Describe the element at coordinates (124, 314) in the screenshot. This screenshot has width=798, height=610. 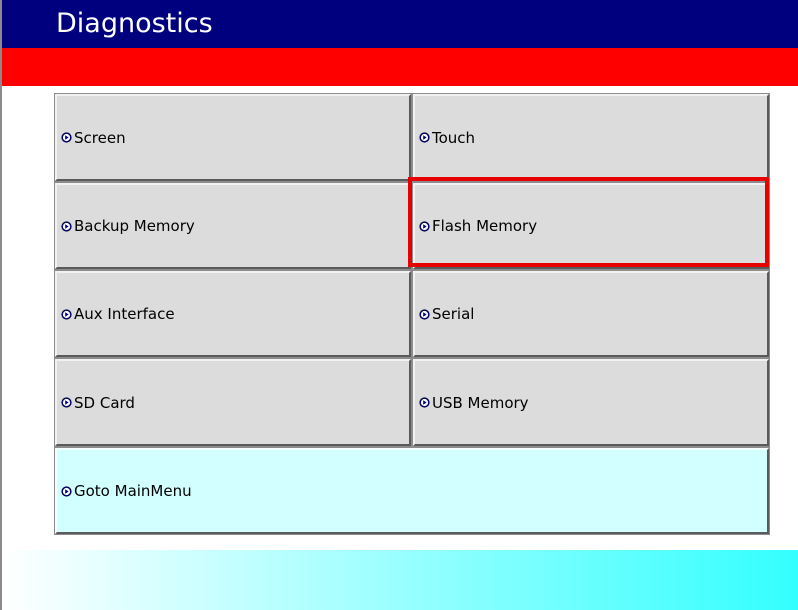
I see `aux-interface-button-label: Aux Interface` at that location.